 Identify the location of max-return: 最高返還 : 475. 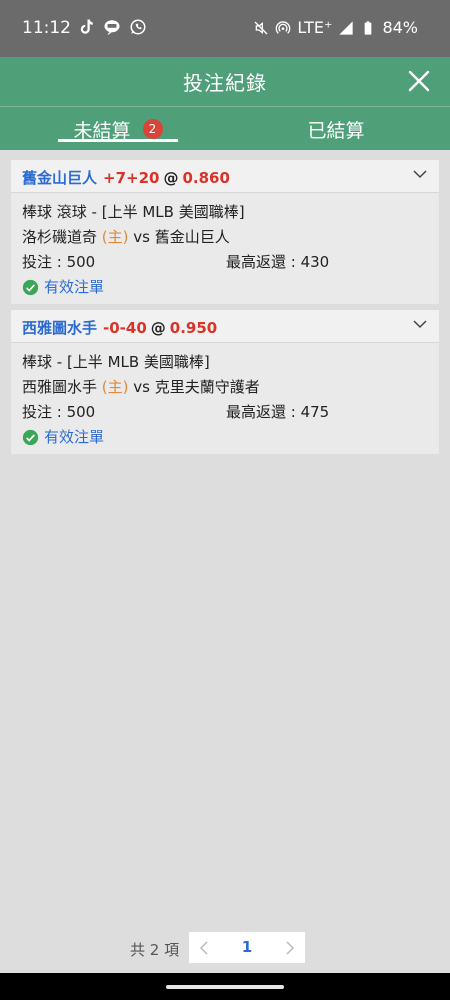
(278, 412).